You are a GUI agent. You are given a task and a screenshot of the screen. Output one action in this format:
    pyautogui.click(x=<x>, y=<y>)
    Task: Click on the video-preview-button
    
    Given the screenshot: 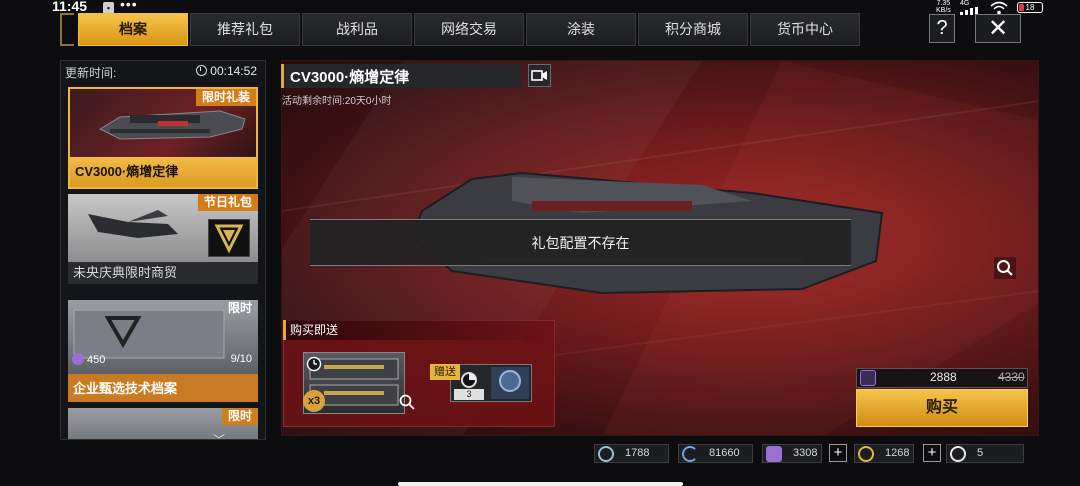 What is the action you would take?
    pyautogui.click(x=539, y=75)
    